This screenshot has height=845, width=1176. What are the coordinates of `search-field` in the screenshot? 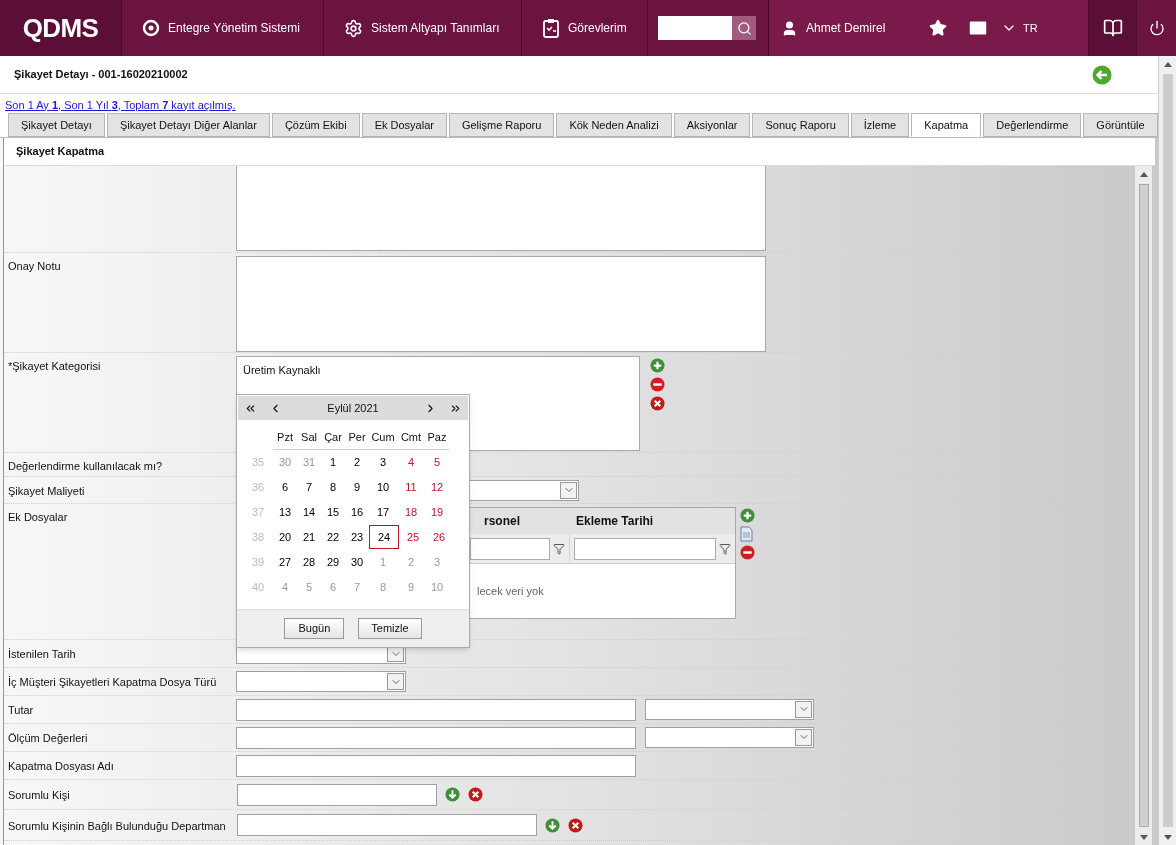 It's located at (695, 28).